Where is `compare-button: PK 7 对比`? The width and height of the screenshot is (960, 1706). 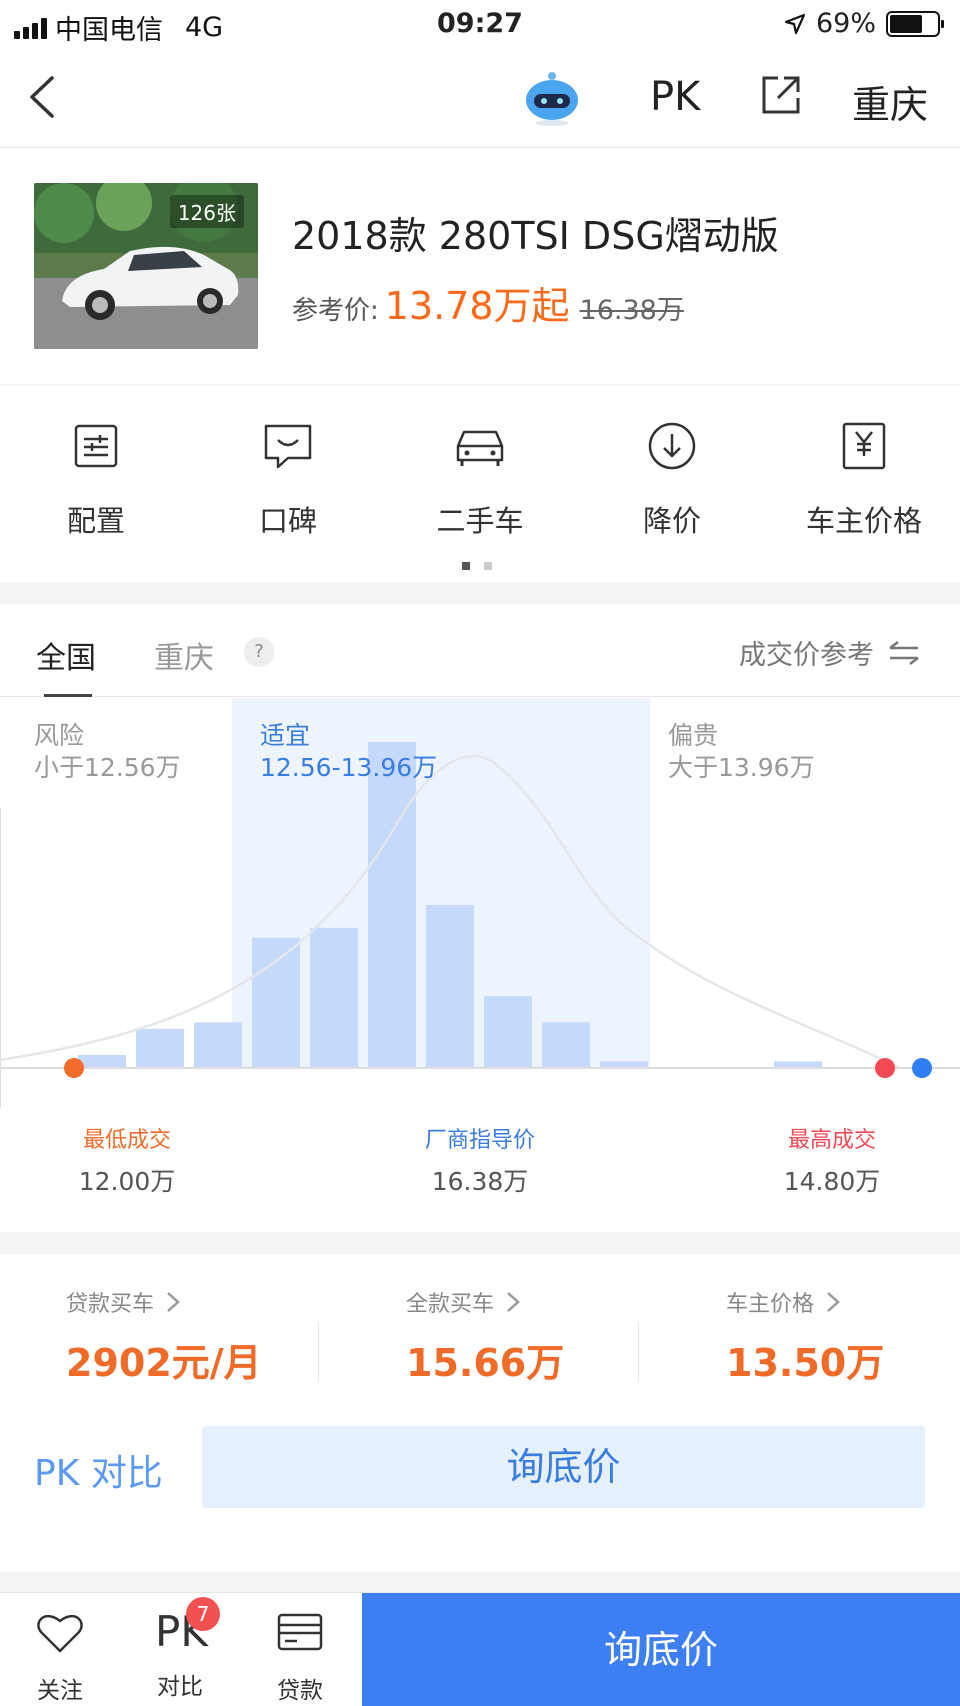 compare-button: PK 7 对比 is located at coordinates (180, 1649).